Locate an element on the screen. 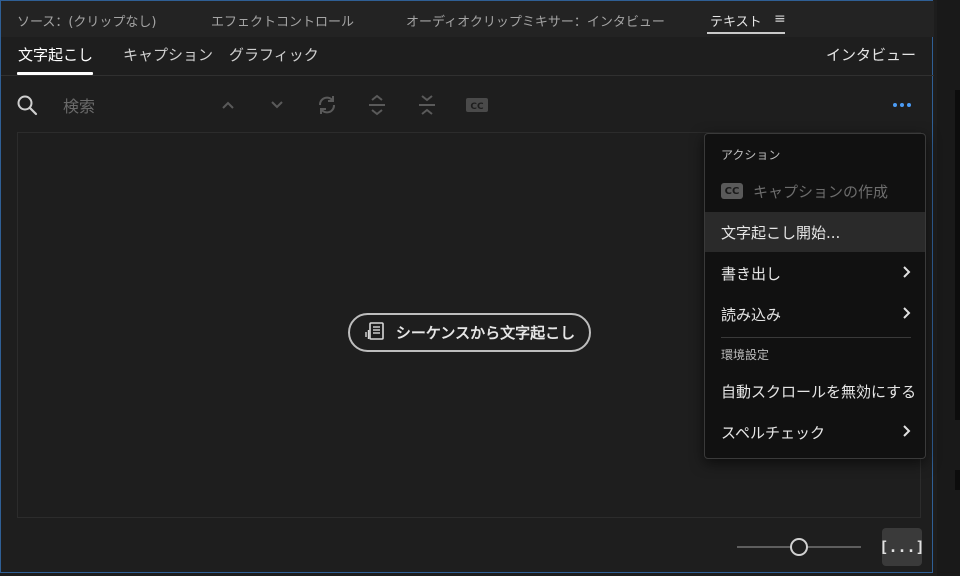 Image resolution: width=960 pixels, height=576 pixels. tab-effect-controls: エフェクトコントロール is located at coordinates (282, 20).